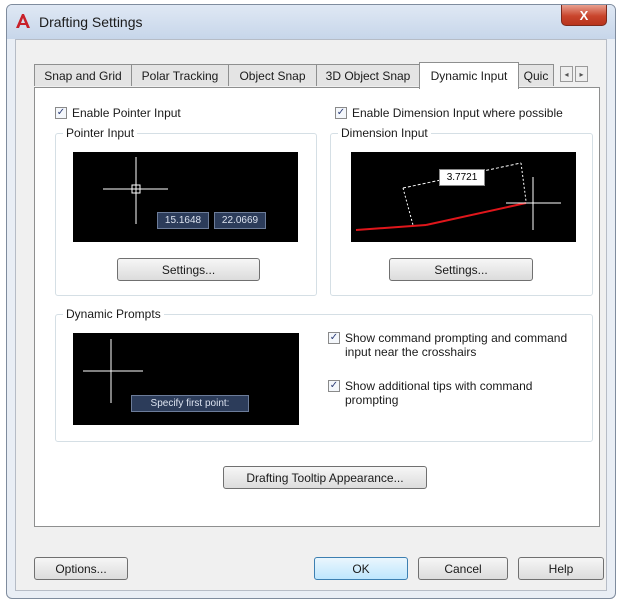  Describe the element at coordinates (113, 314) in the screenshot. I see `dynamic-prompts-group-label: Dynamic Prompts` at that location.